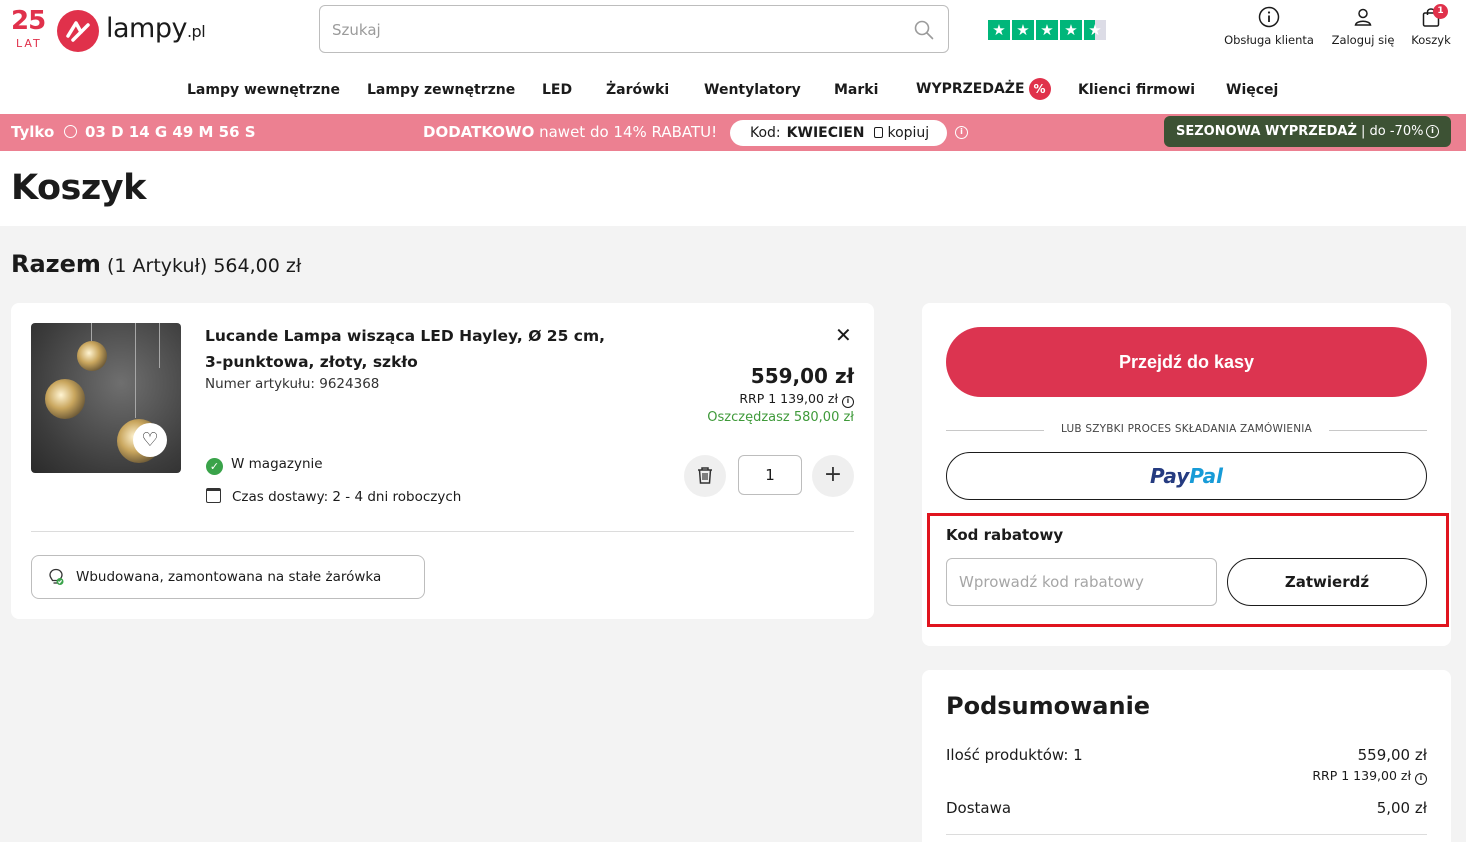 This screenshot has height=842, width=1466. I want to click on percent-icon: %, so click(1039, 89).